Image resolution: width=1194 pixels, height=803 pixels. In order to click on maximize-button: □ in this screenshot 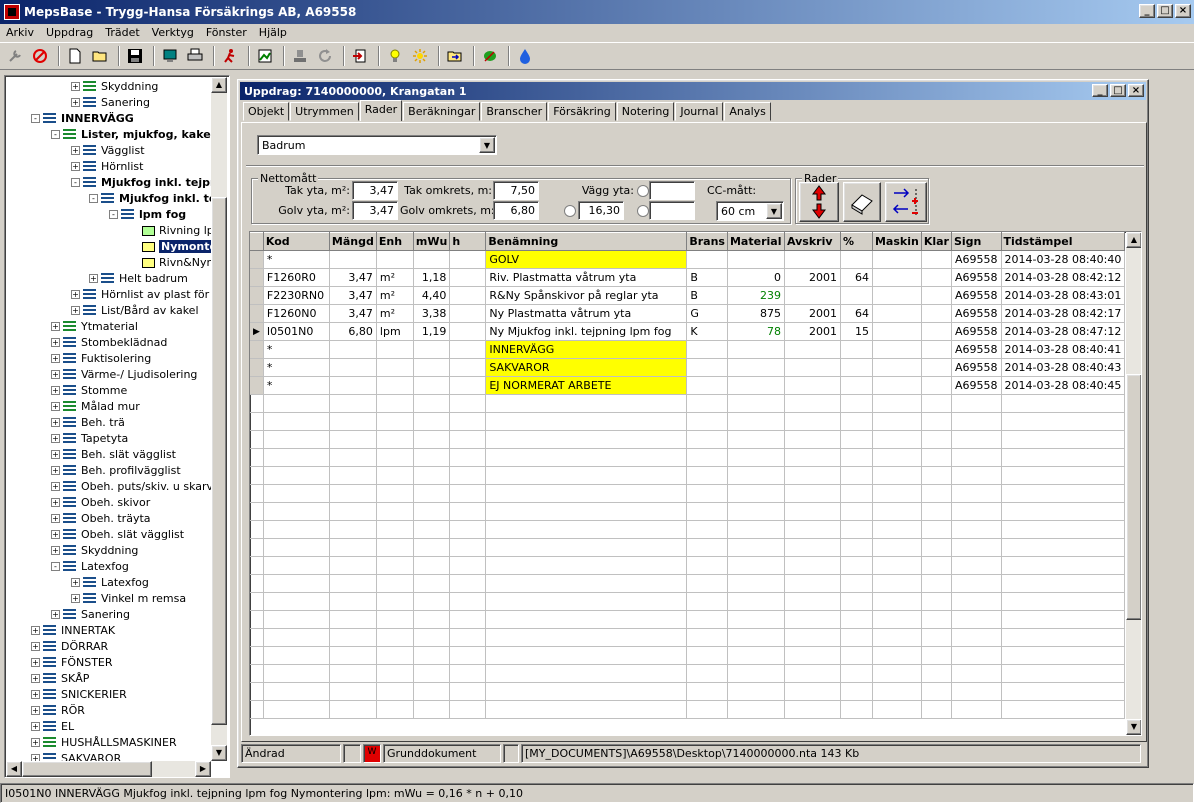, I will do `click(1165, 11)`.